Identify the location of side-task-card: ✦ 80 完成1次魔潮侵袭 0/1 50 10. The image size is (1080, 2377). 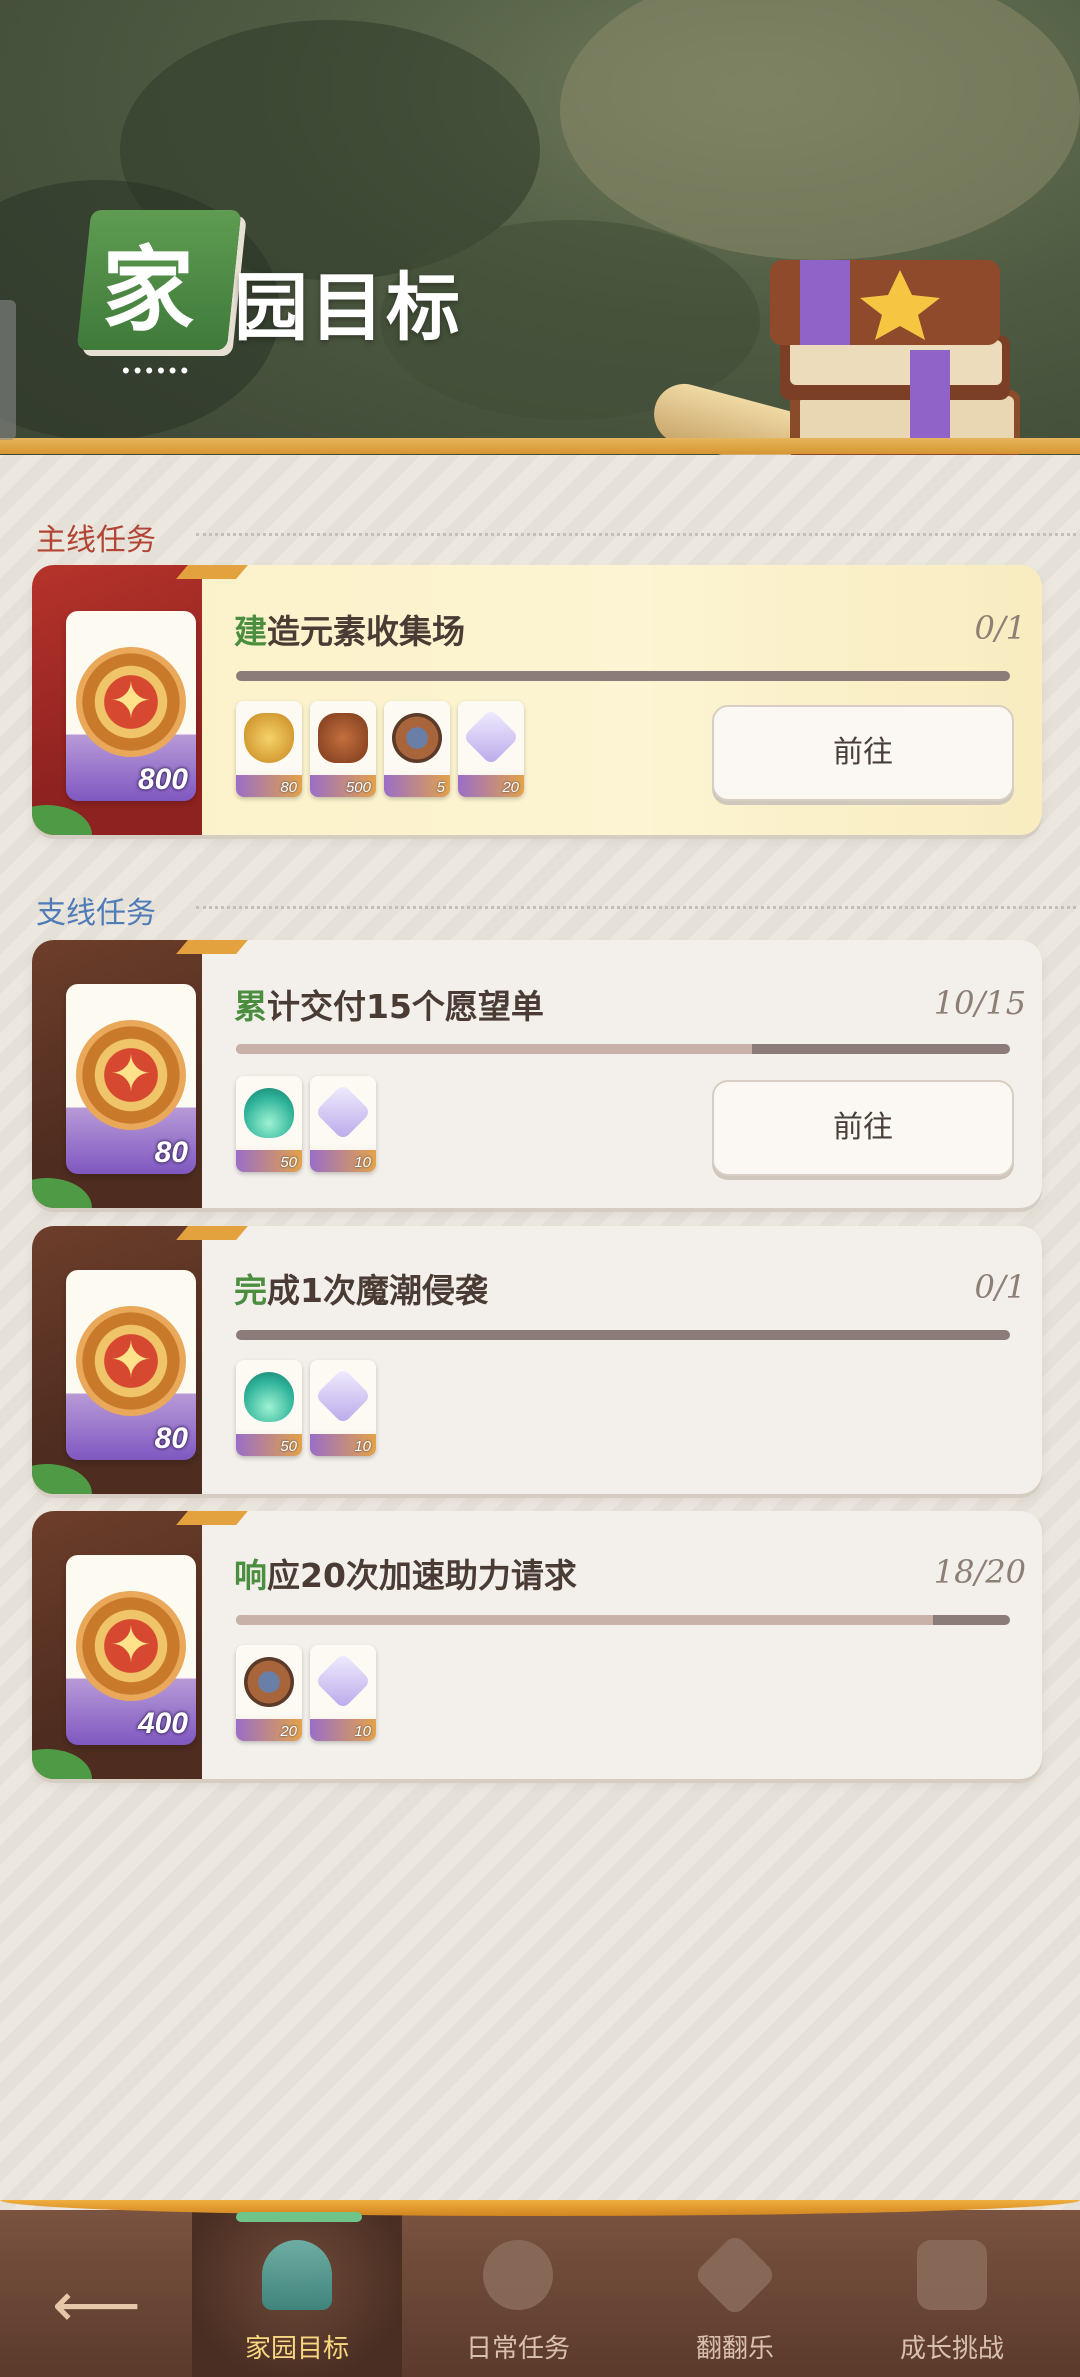
(537, 1360).